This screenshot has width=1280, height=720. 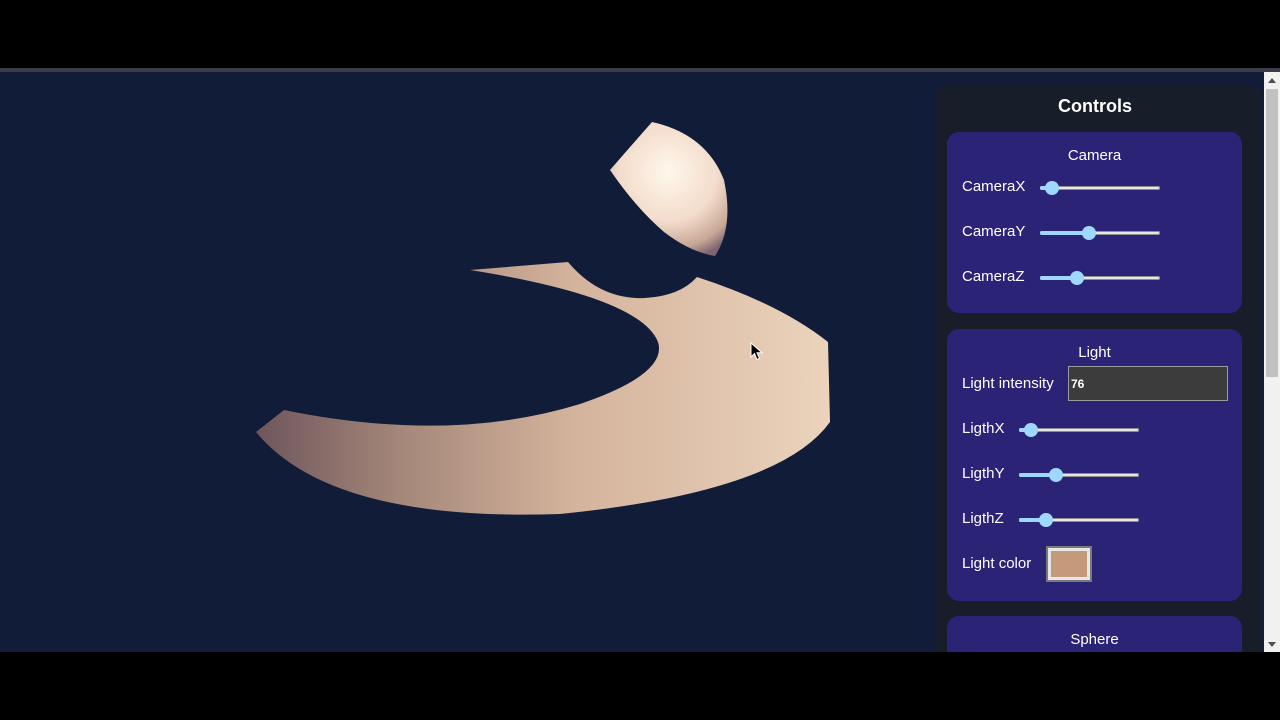 I want to click on controls-title: Controls, so click(x=1095, y=106).